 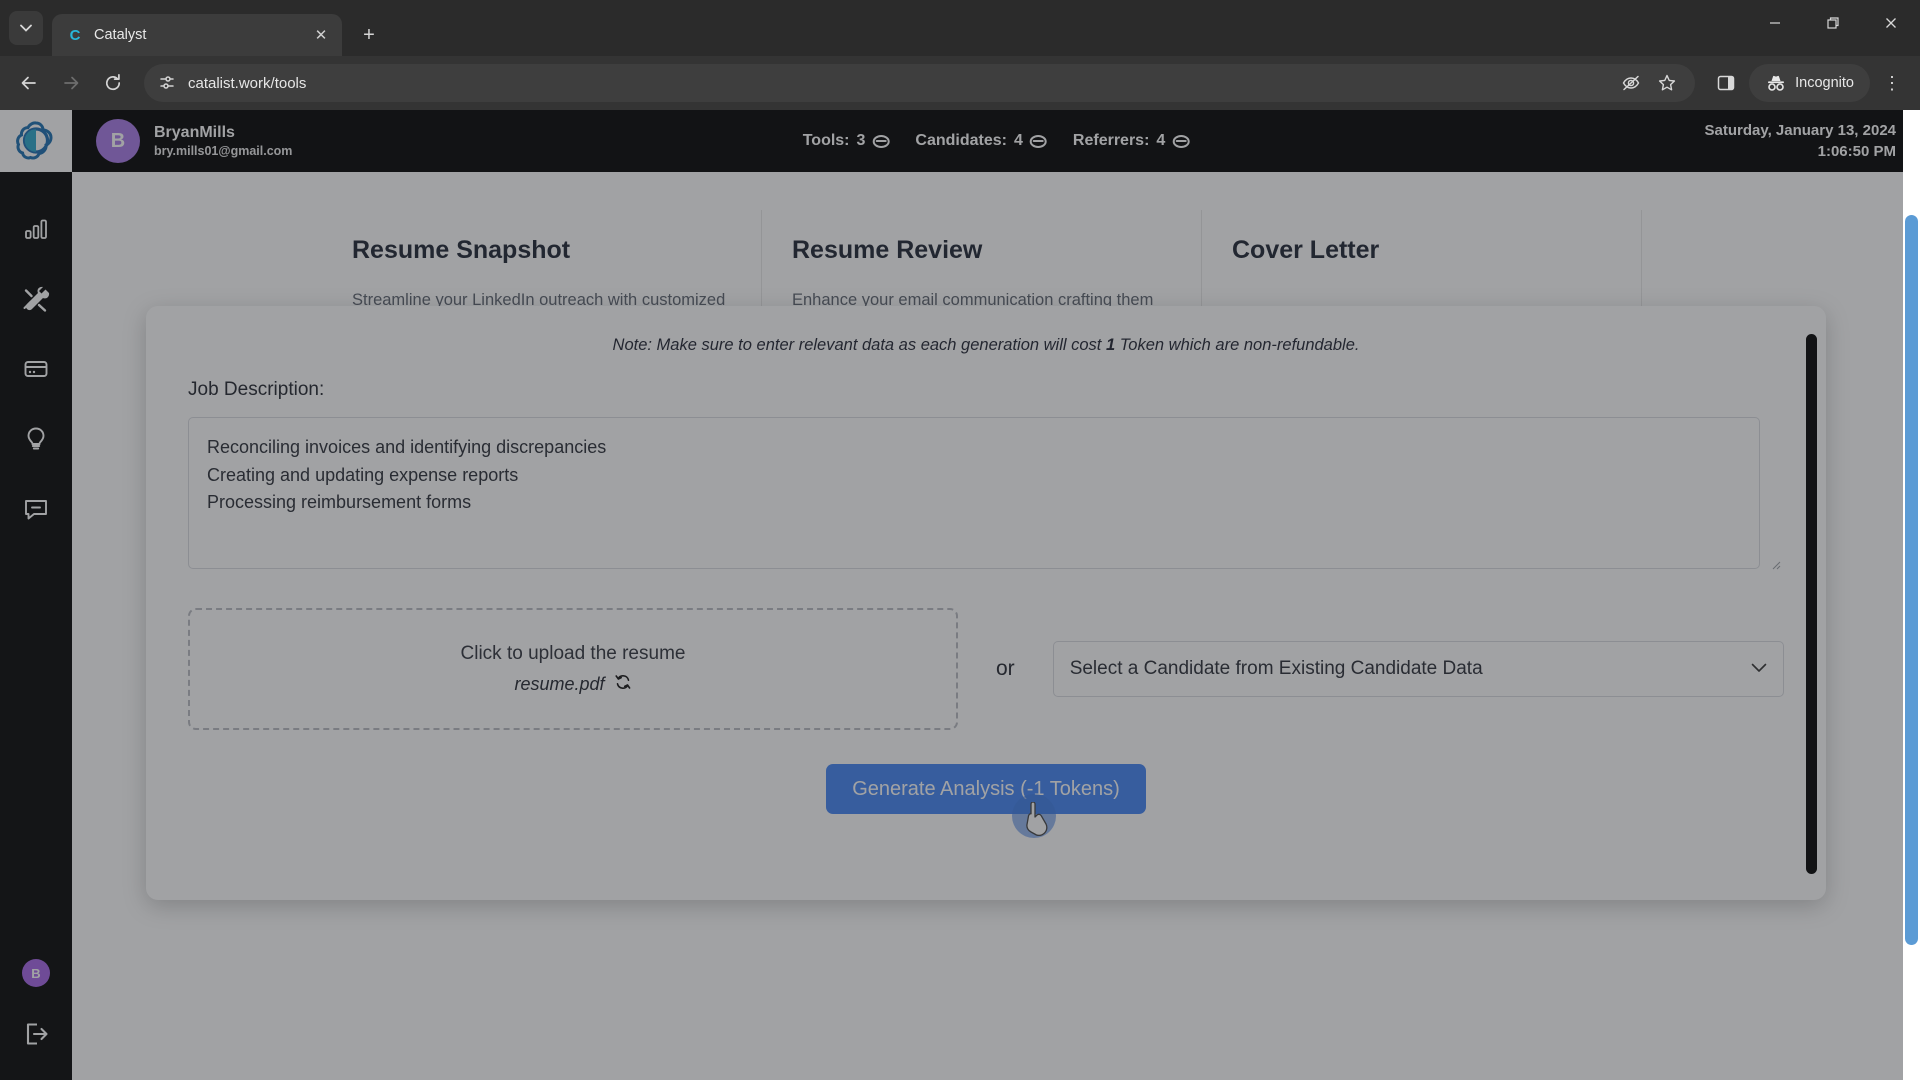 What do you see at coordinates (1776, 83) in the screenshot?
I see `incognito-icon` at bounding box center [1776, 83].